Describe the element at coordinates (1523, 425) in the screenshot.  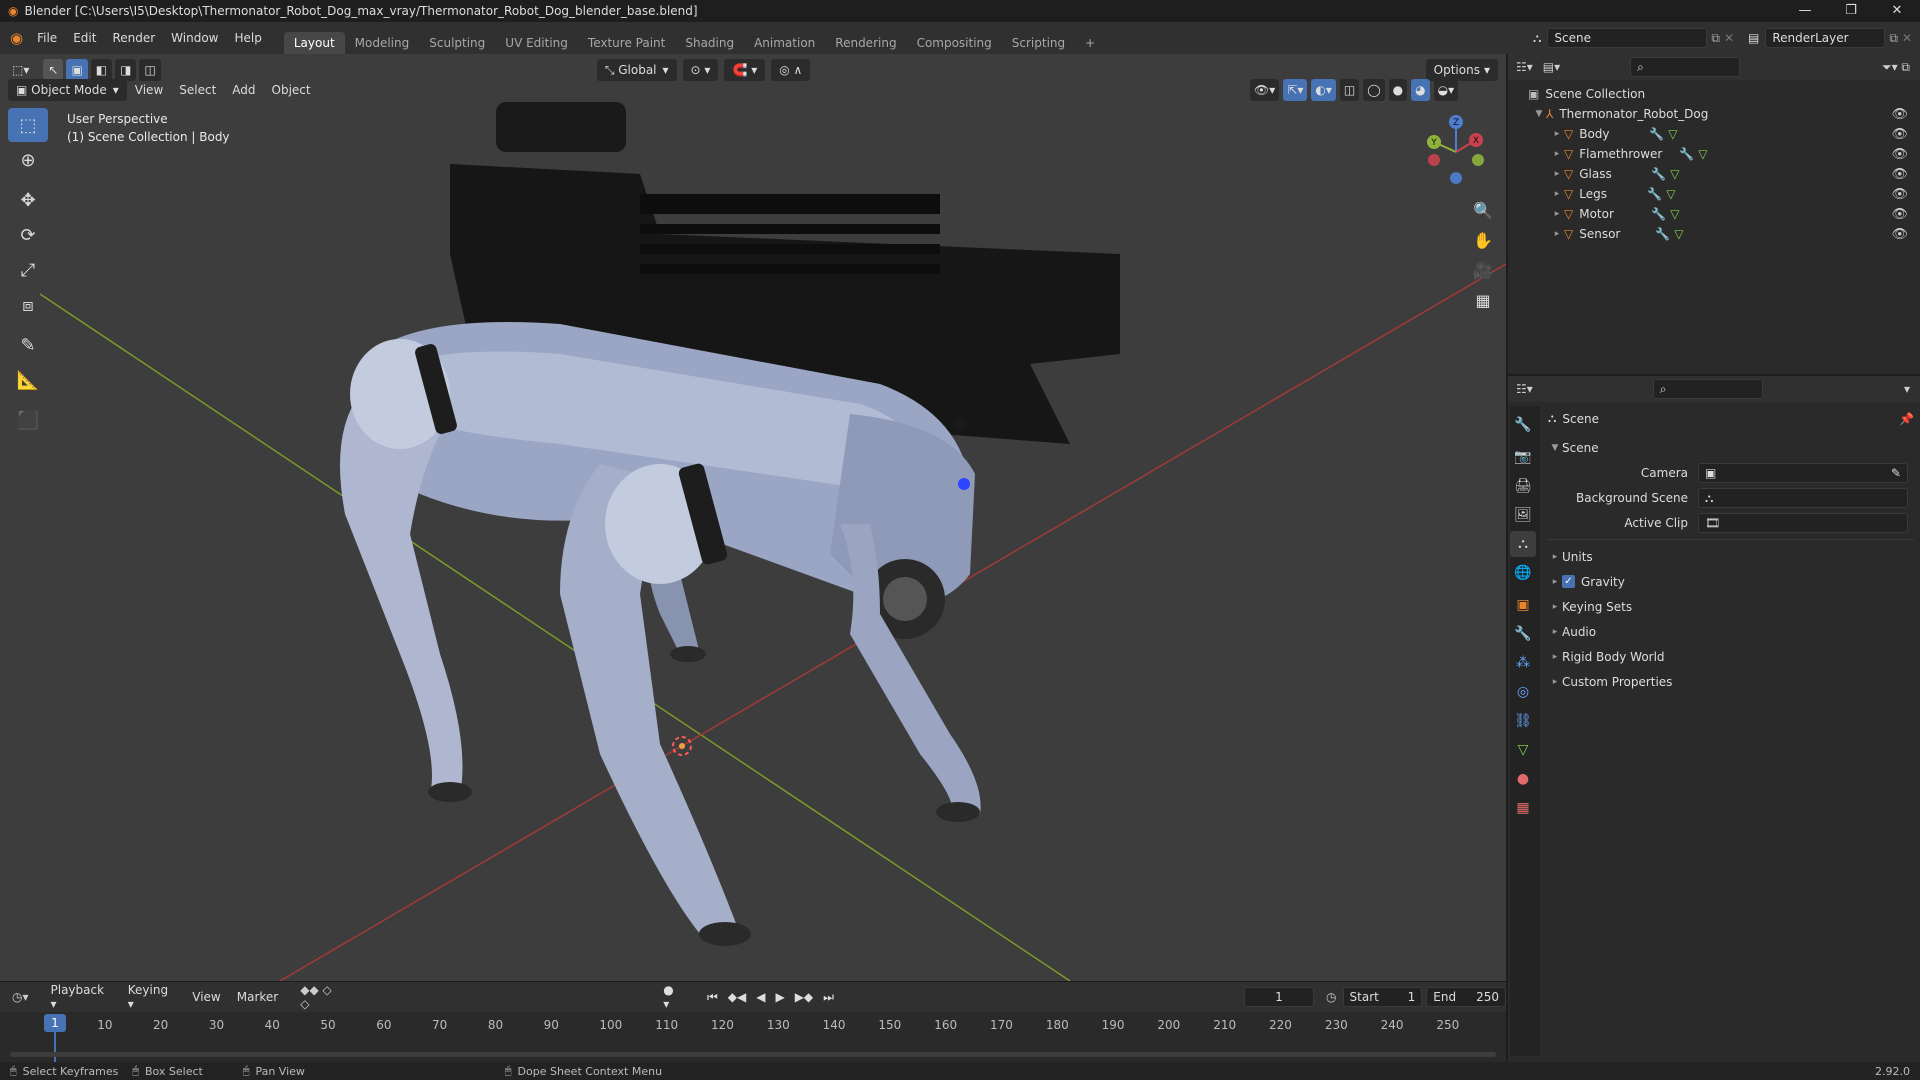
I see `tool-tab-icon: 🔧` at that location.